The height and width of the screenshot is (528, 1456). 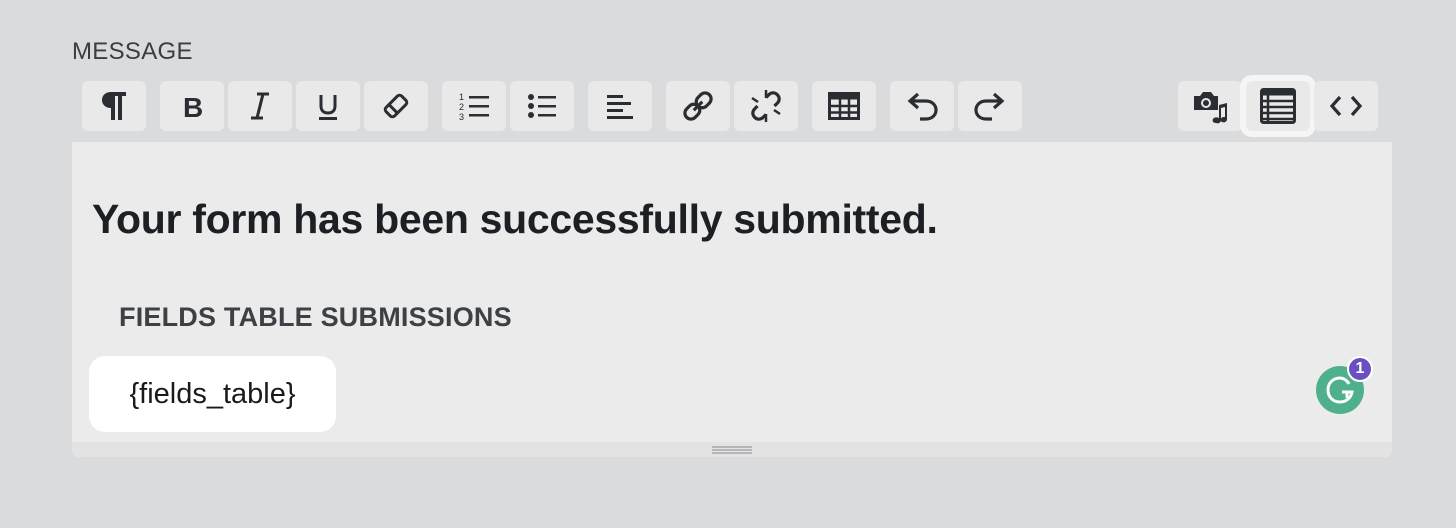 I want to click on insert-media-button, so click(x=1210, y=106).